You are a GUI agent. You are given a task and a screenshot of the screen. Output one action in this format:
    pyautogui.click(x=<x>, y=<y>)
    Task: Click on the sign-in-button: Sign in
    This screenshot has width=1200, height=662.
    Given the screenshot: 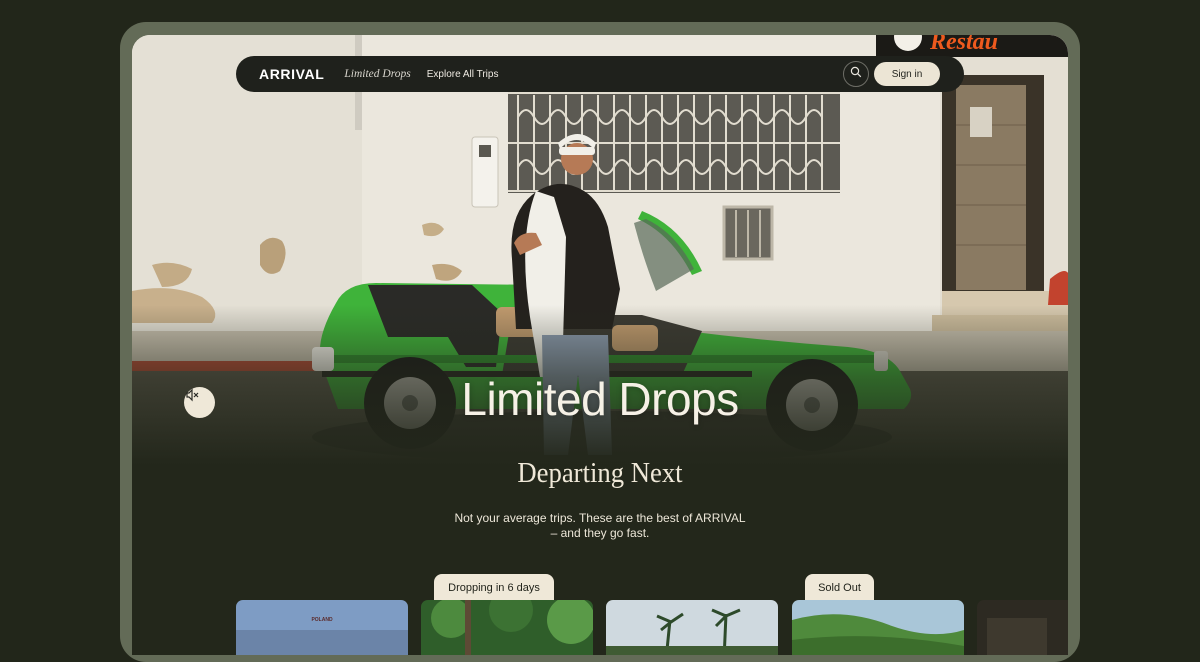 What is the action you would take?
    pyautogui.click(x=907, y=74)
    